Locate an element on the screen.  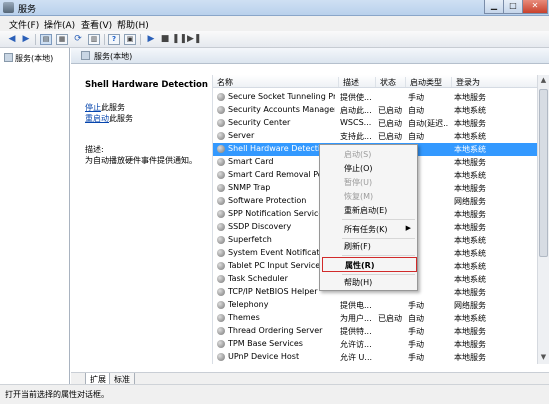
service-startup-type-cell: 手动 is located at coordinates (416, 357).